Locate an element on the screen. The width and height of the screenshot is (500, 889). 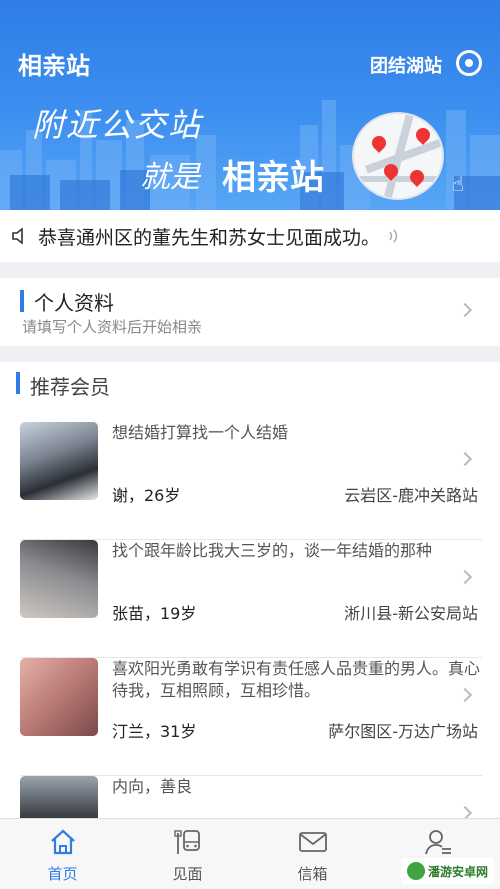
slogan-line-1: 附近公交站 is located at coordinates (117, 125).